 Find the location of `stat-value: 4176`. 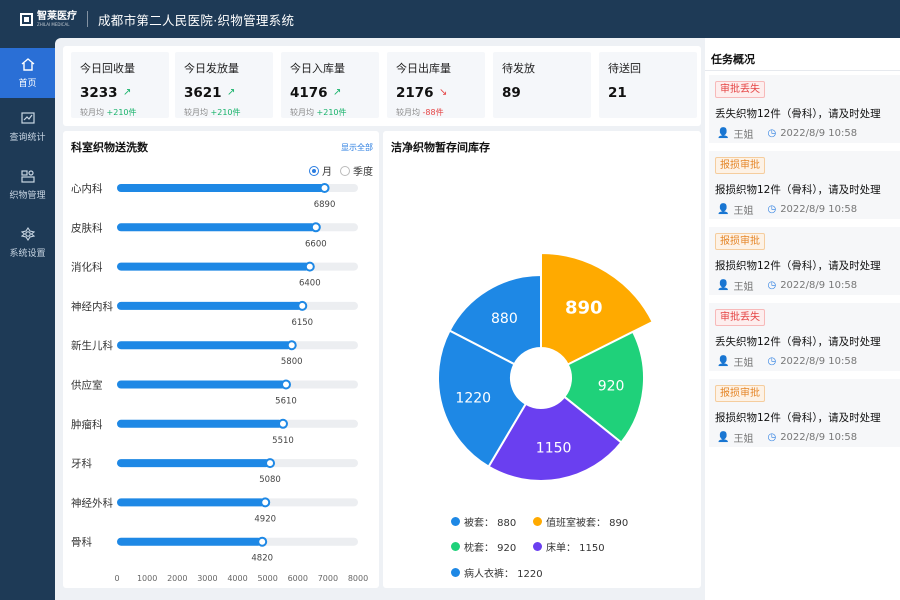

stat-value: 4176 is located at coordinates (309, 93).